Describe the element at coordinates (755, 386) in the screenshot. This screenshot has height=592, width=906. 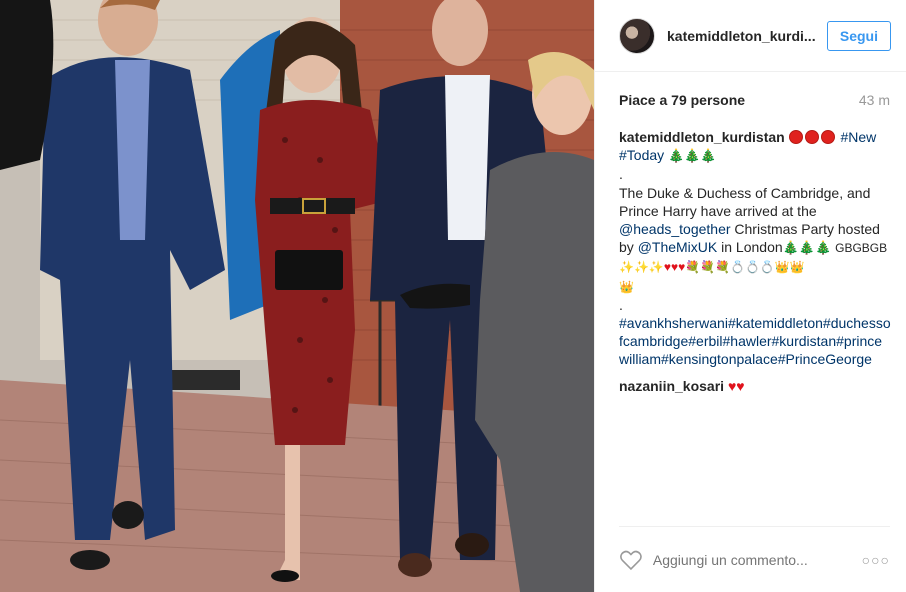
I see `comment-item: nazaniin_kosari ♥♥` at that location.